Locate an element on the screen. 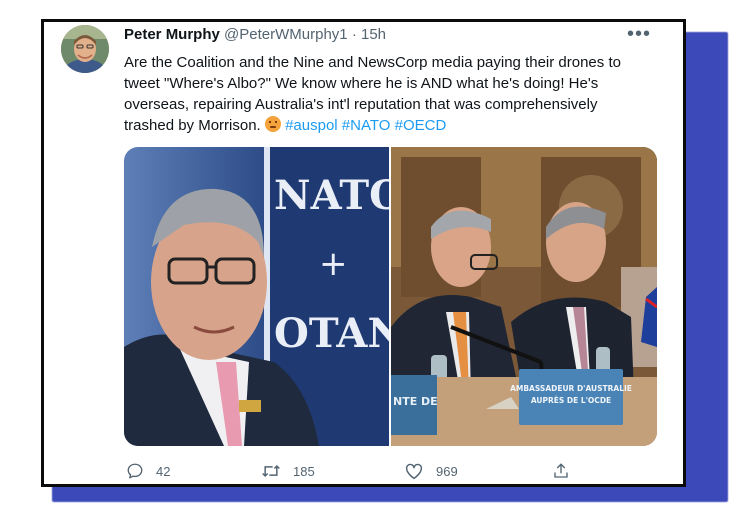 This screenshot has height=527, width=737. avatar is located at coordinates (85, 49).